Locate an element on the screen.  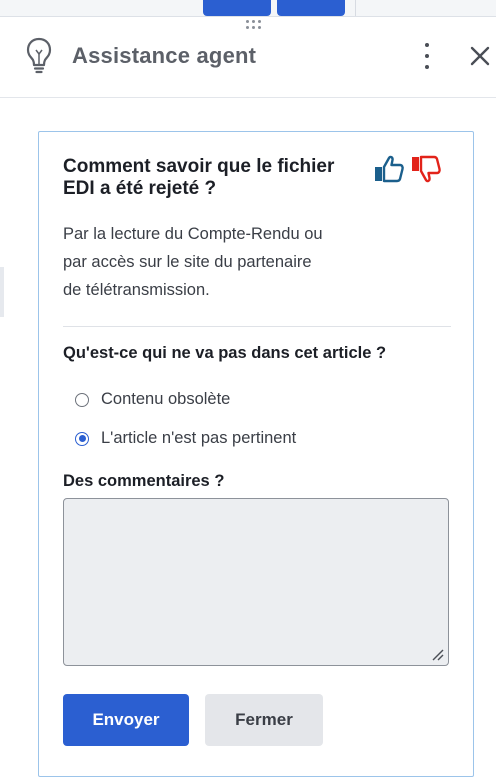
option-not-relevant: L'article n'est pas pertinent is located at coordinates (185, 438).